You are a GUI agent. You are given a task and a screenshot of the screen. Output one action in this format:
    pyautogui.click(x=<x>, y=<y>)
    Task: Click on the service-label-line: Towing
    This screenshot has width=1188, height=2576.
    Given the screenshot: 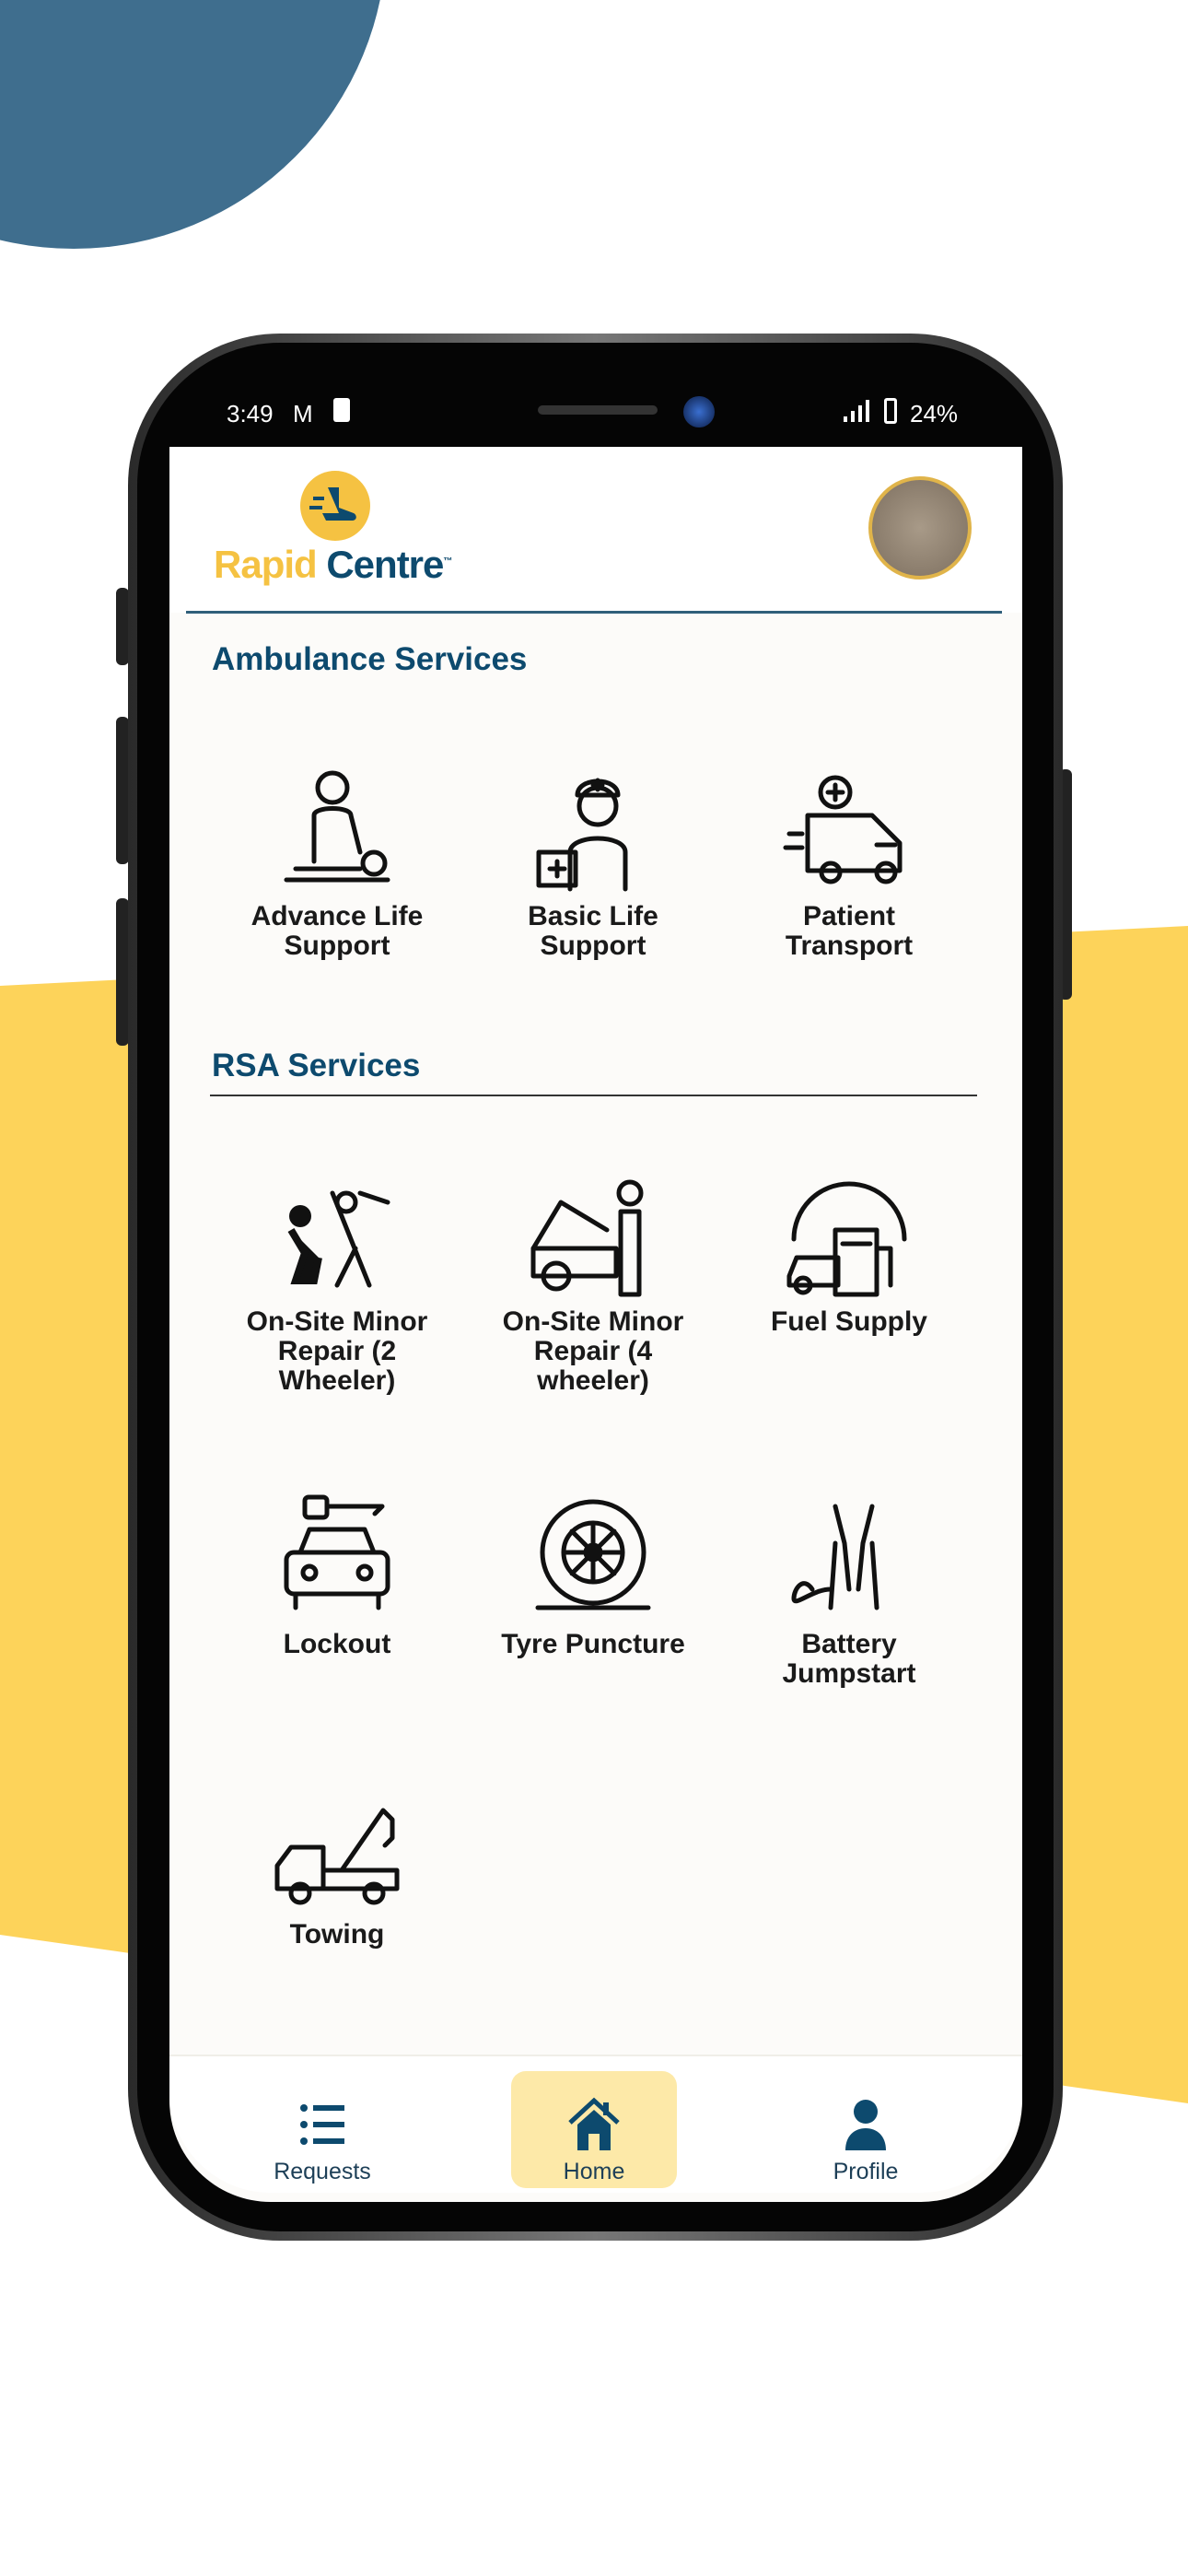 What is the action you would take?
    pyautogui.click(x=337, y=1935)
    